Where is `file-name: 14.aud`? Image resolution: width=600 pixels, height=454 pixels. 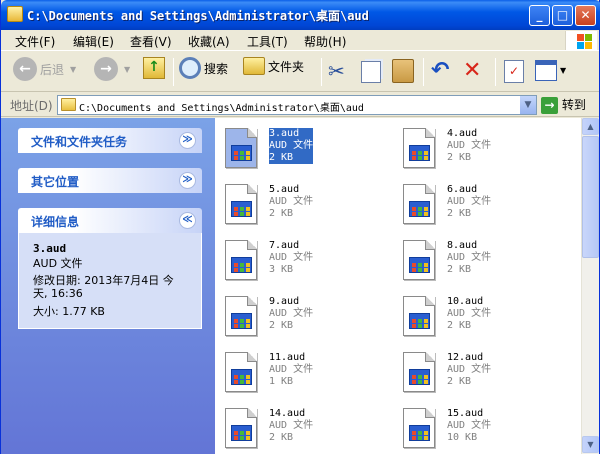
file-name: 14.aud is located at coordinates (287, 413).